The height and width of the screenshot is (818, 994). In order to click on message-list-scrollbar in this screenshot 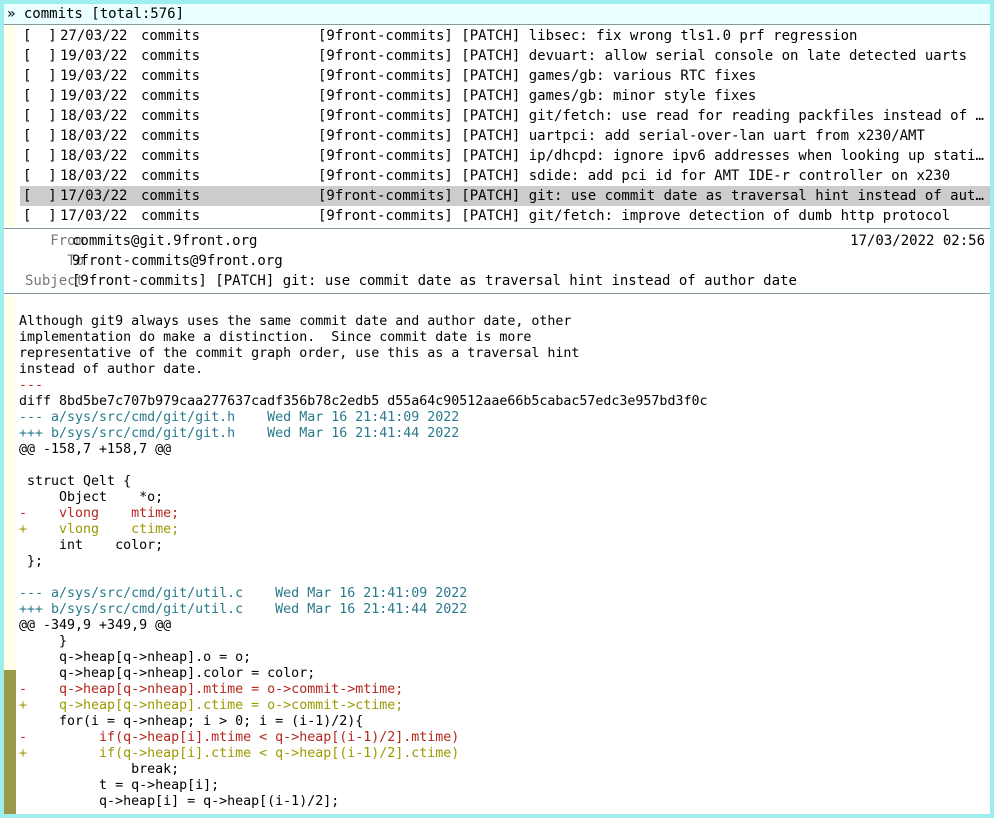, I will do `click(10, 126)`.